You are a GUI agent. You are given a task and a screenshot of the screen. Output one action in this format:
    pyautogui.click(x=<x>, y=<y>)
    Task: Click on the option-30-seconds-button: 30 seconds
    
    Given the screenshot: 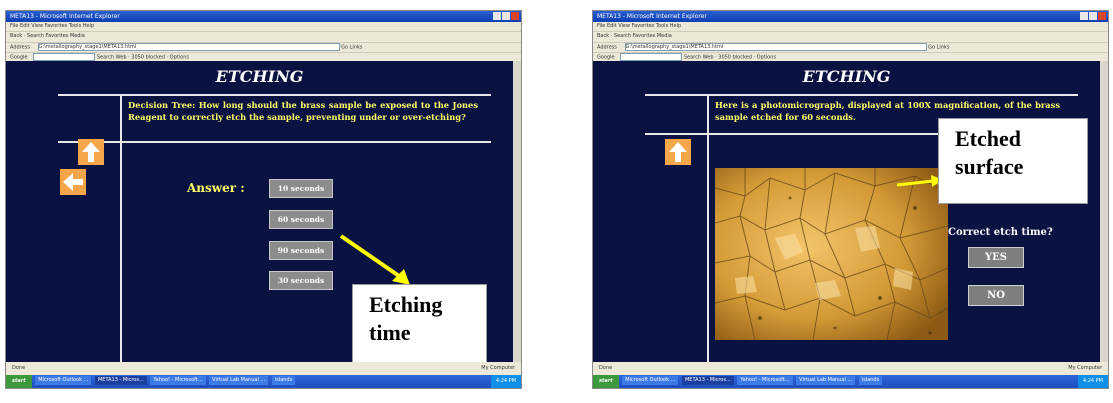 What is the action you would take?
    pyautogui.click(x=301, y=280)
    